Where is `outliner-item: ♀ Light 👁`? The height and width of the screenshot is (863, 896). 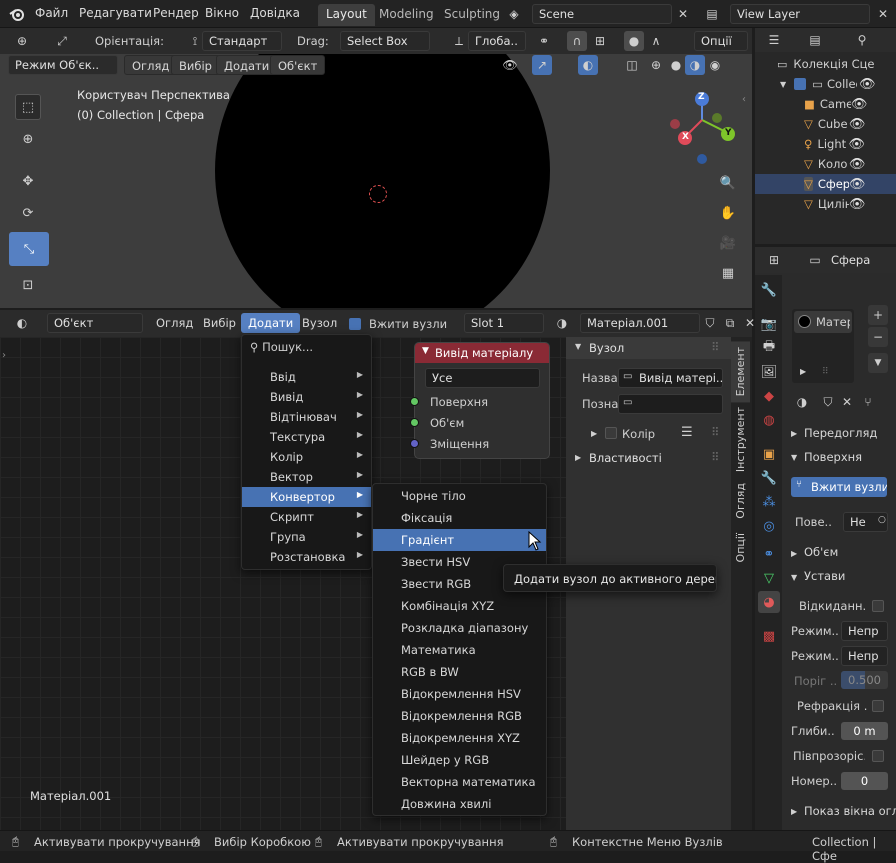
outliner-item: ♀ Light 👁 is located at coordinates (825, 144).